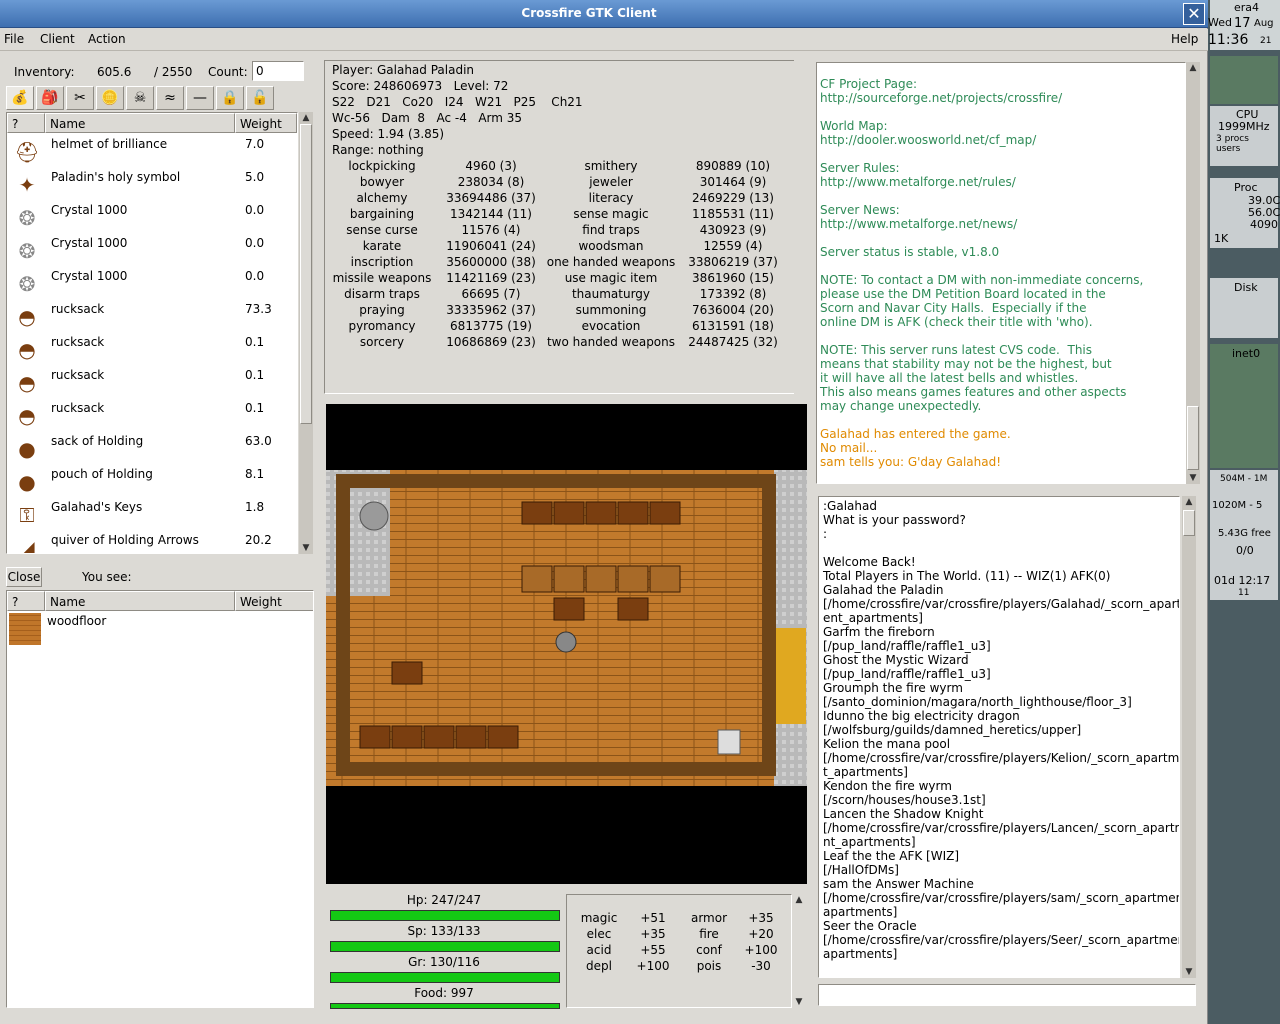 The height and width of the screenshot is (1024, 1280). I want to click on item-name: sack of Holding, so click(97, 441).